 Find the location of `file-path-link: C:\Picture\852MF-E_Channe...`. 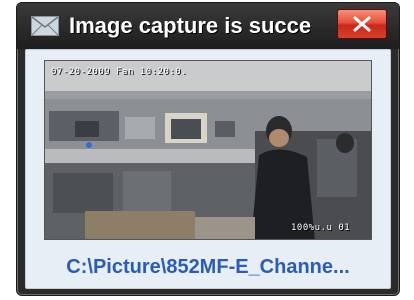

file-path-link: C:\Picture\852MF-E_Channe... is located at coordinates (208, 267).